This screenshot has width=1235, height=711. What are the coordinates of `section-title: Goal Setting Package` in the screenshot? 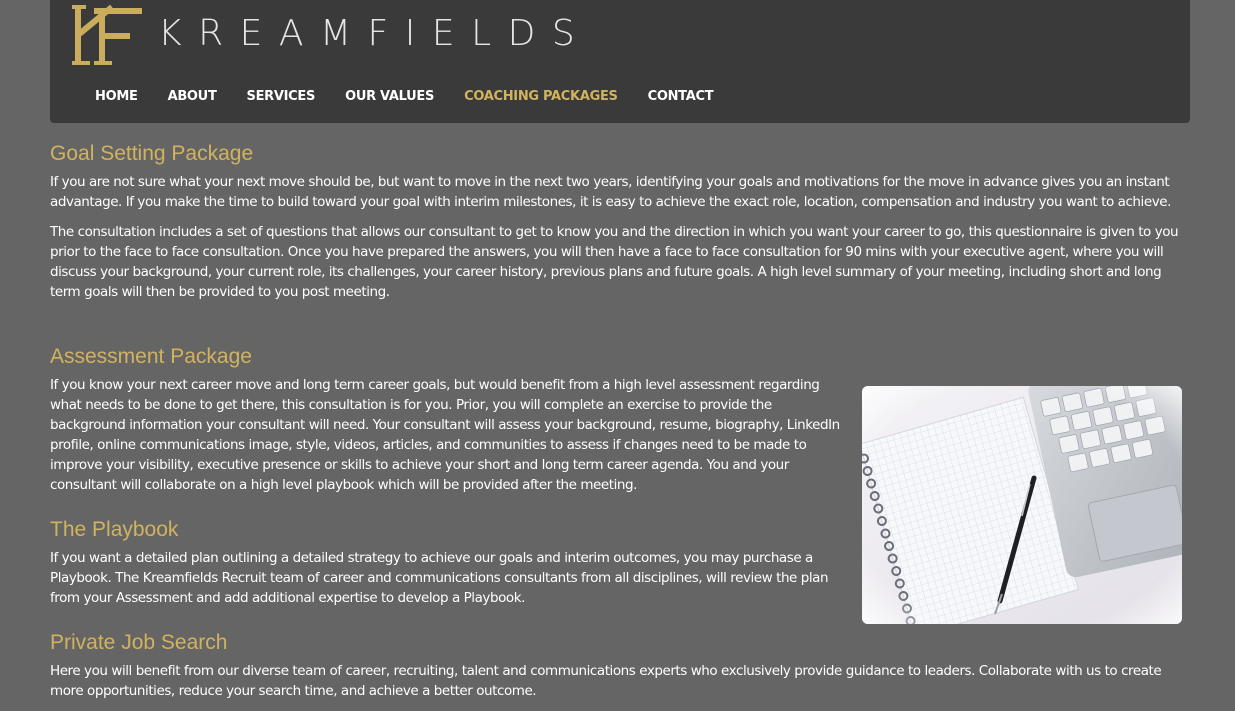 It's located at (152, 153).